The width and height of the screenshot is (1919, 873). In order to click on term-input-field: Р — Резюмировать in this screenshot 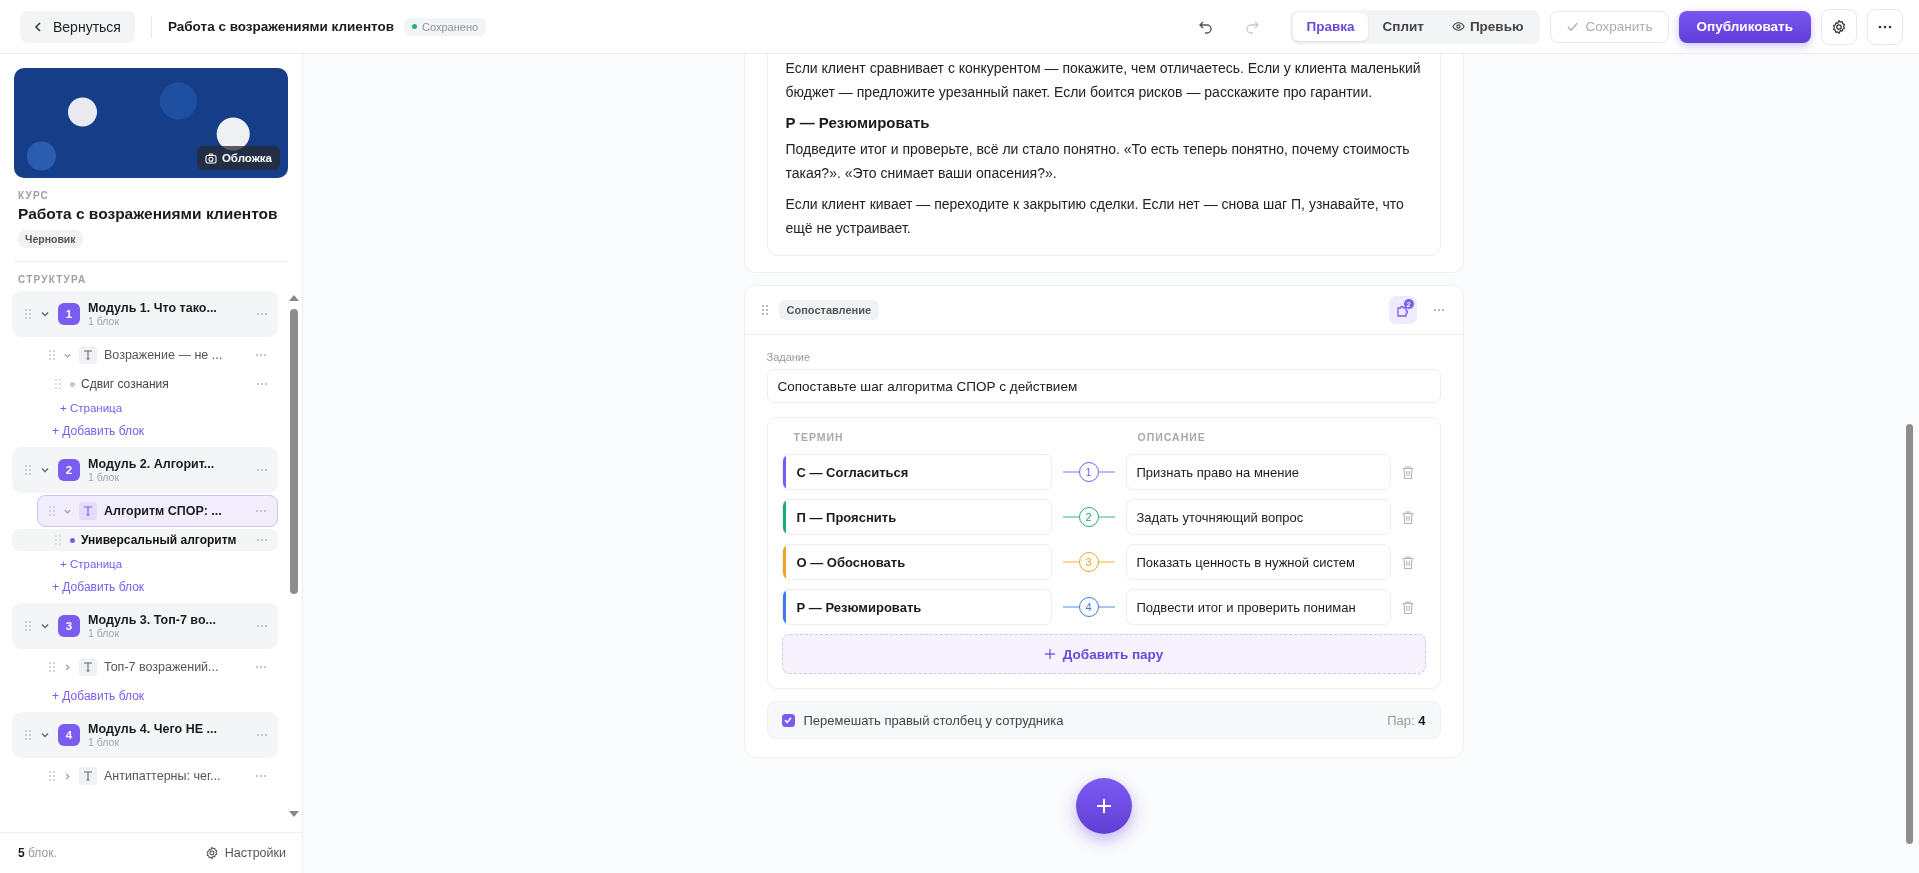, I will do `click(916, 607)`.